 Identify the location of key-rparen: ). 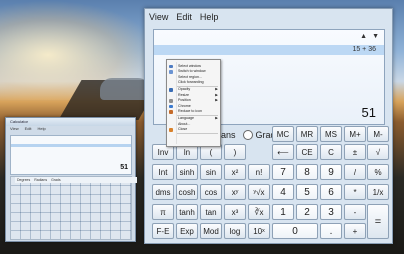
(235, 152).